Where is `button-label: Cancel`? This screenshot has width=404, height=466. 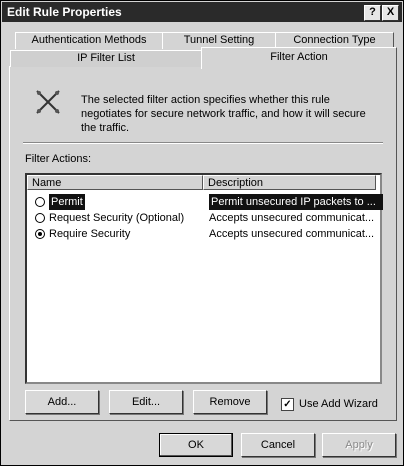
button-label: Cancel is located at coordinates (278, 445).